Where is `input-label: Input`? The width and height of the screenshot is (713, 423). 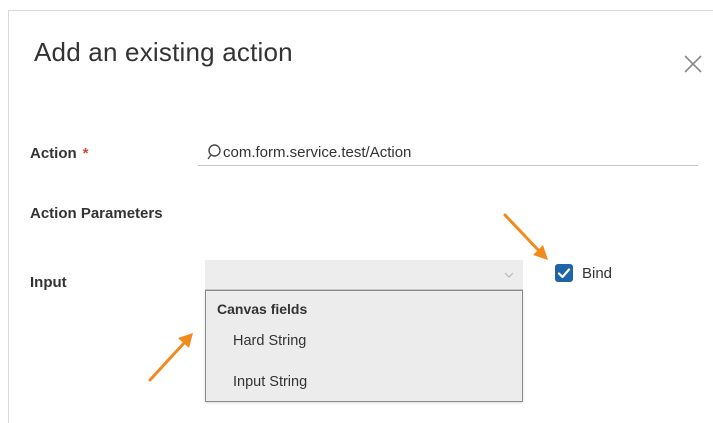
input-label: Input is located at coordinates (48, 282).